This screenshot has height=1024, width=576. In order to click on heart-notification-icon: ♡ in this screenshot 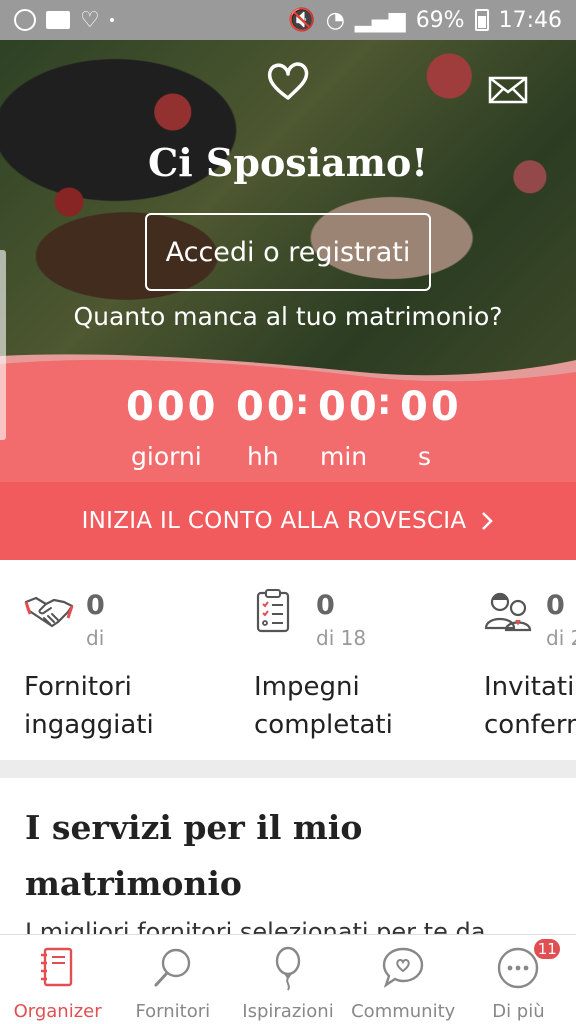, I will do `click(90, 20)`.